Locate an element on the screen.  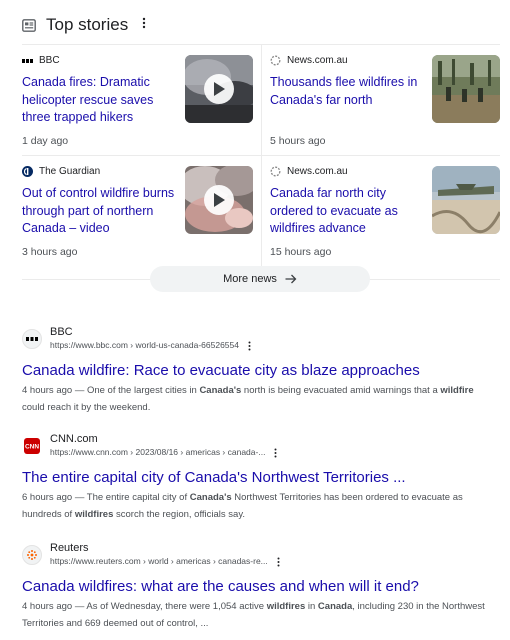
snippet-text: 6 hours ago — The entire capital city of is located at coordinates (106, 497).